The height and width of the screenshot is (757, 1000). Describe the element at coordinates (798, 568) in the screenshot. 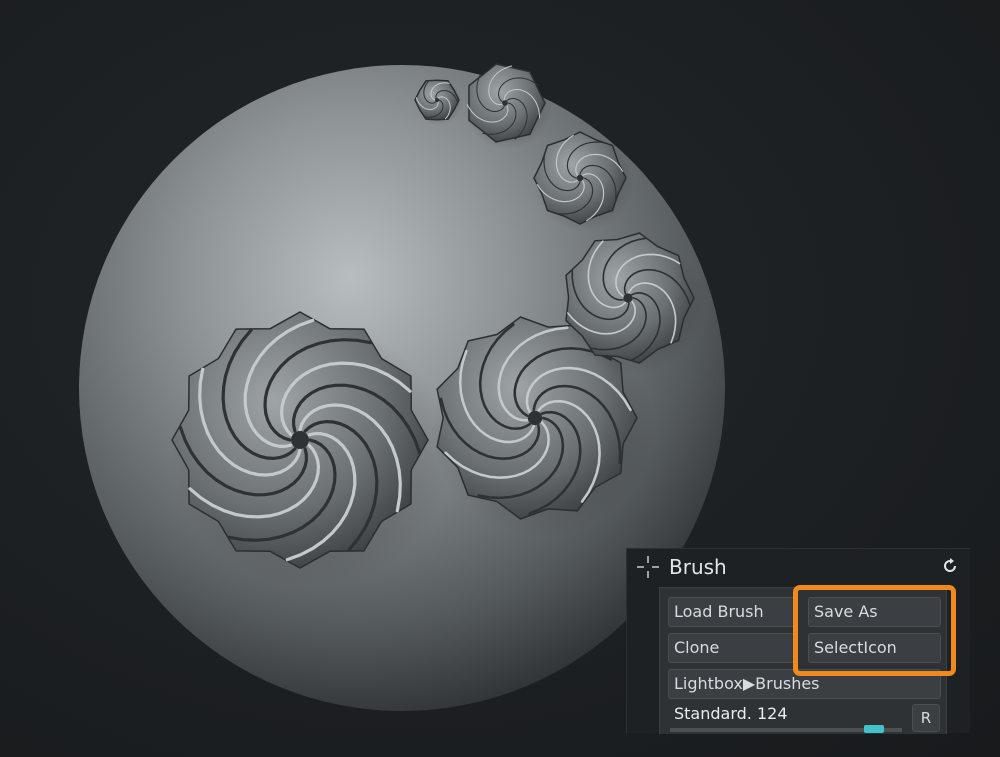

I see `brush-panel-header: Brush` at that location.